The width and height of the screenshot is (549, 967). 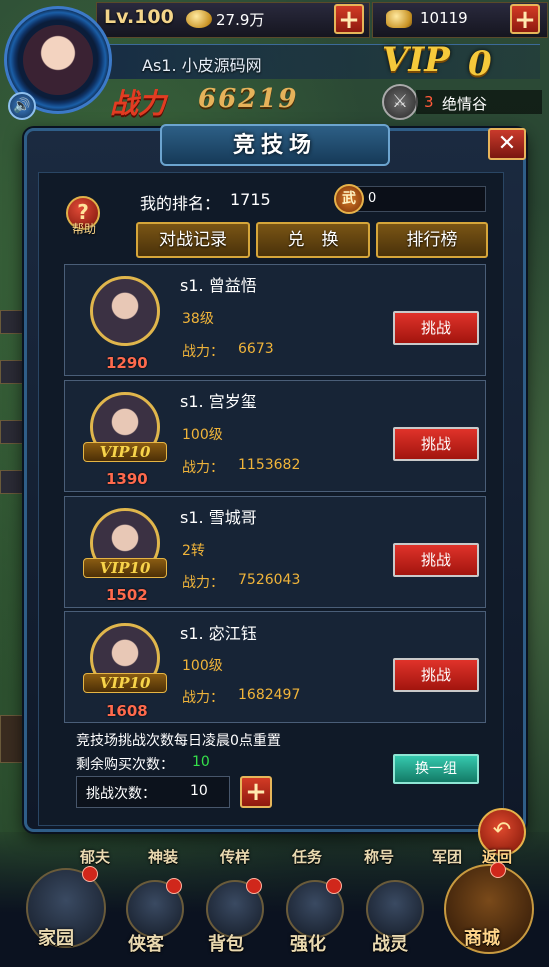 What do you see at coordinates (127, 363) in the screenshot?
I see `opponent-rank: 1290` at bounding box center [127, 363].